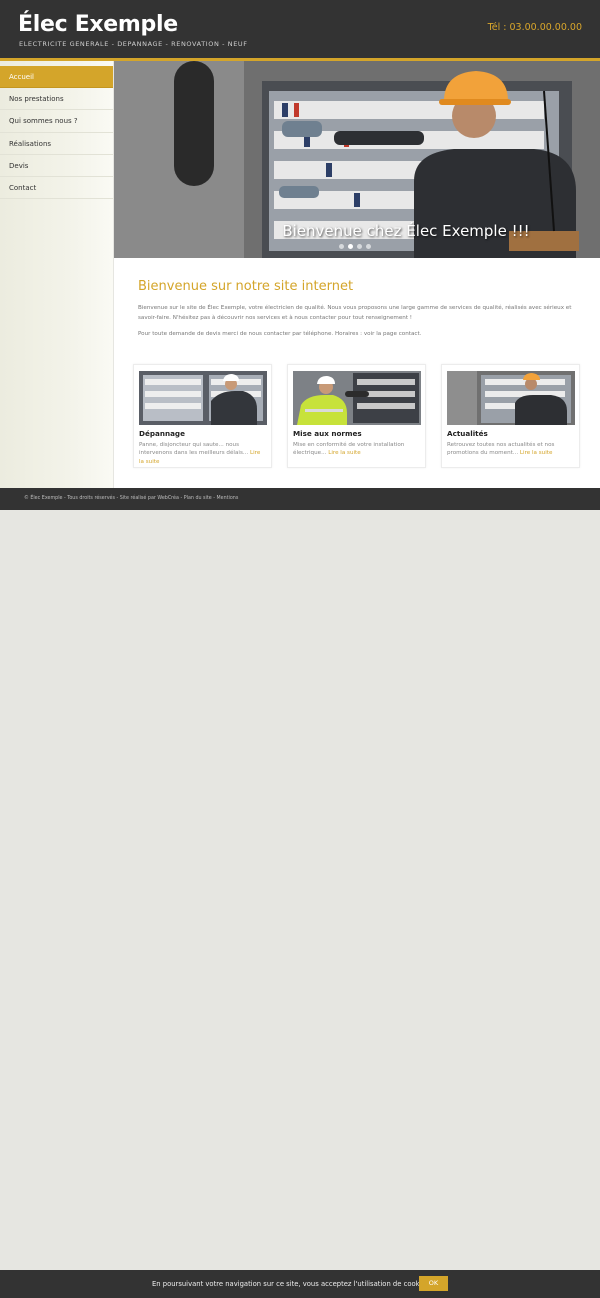  I want to click on phone-number: Tél : 03.00.00.00.00, so click(535, 27).